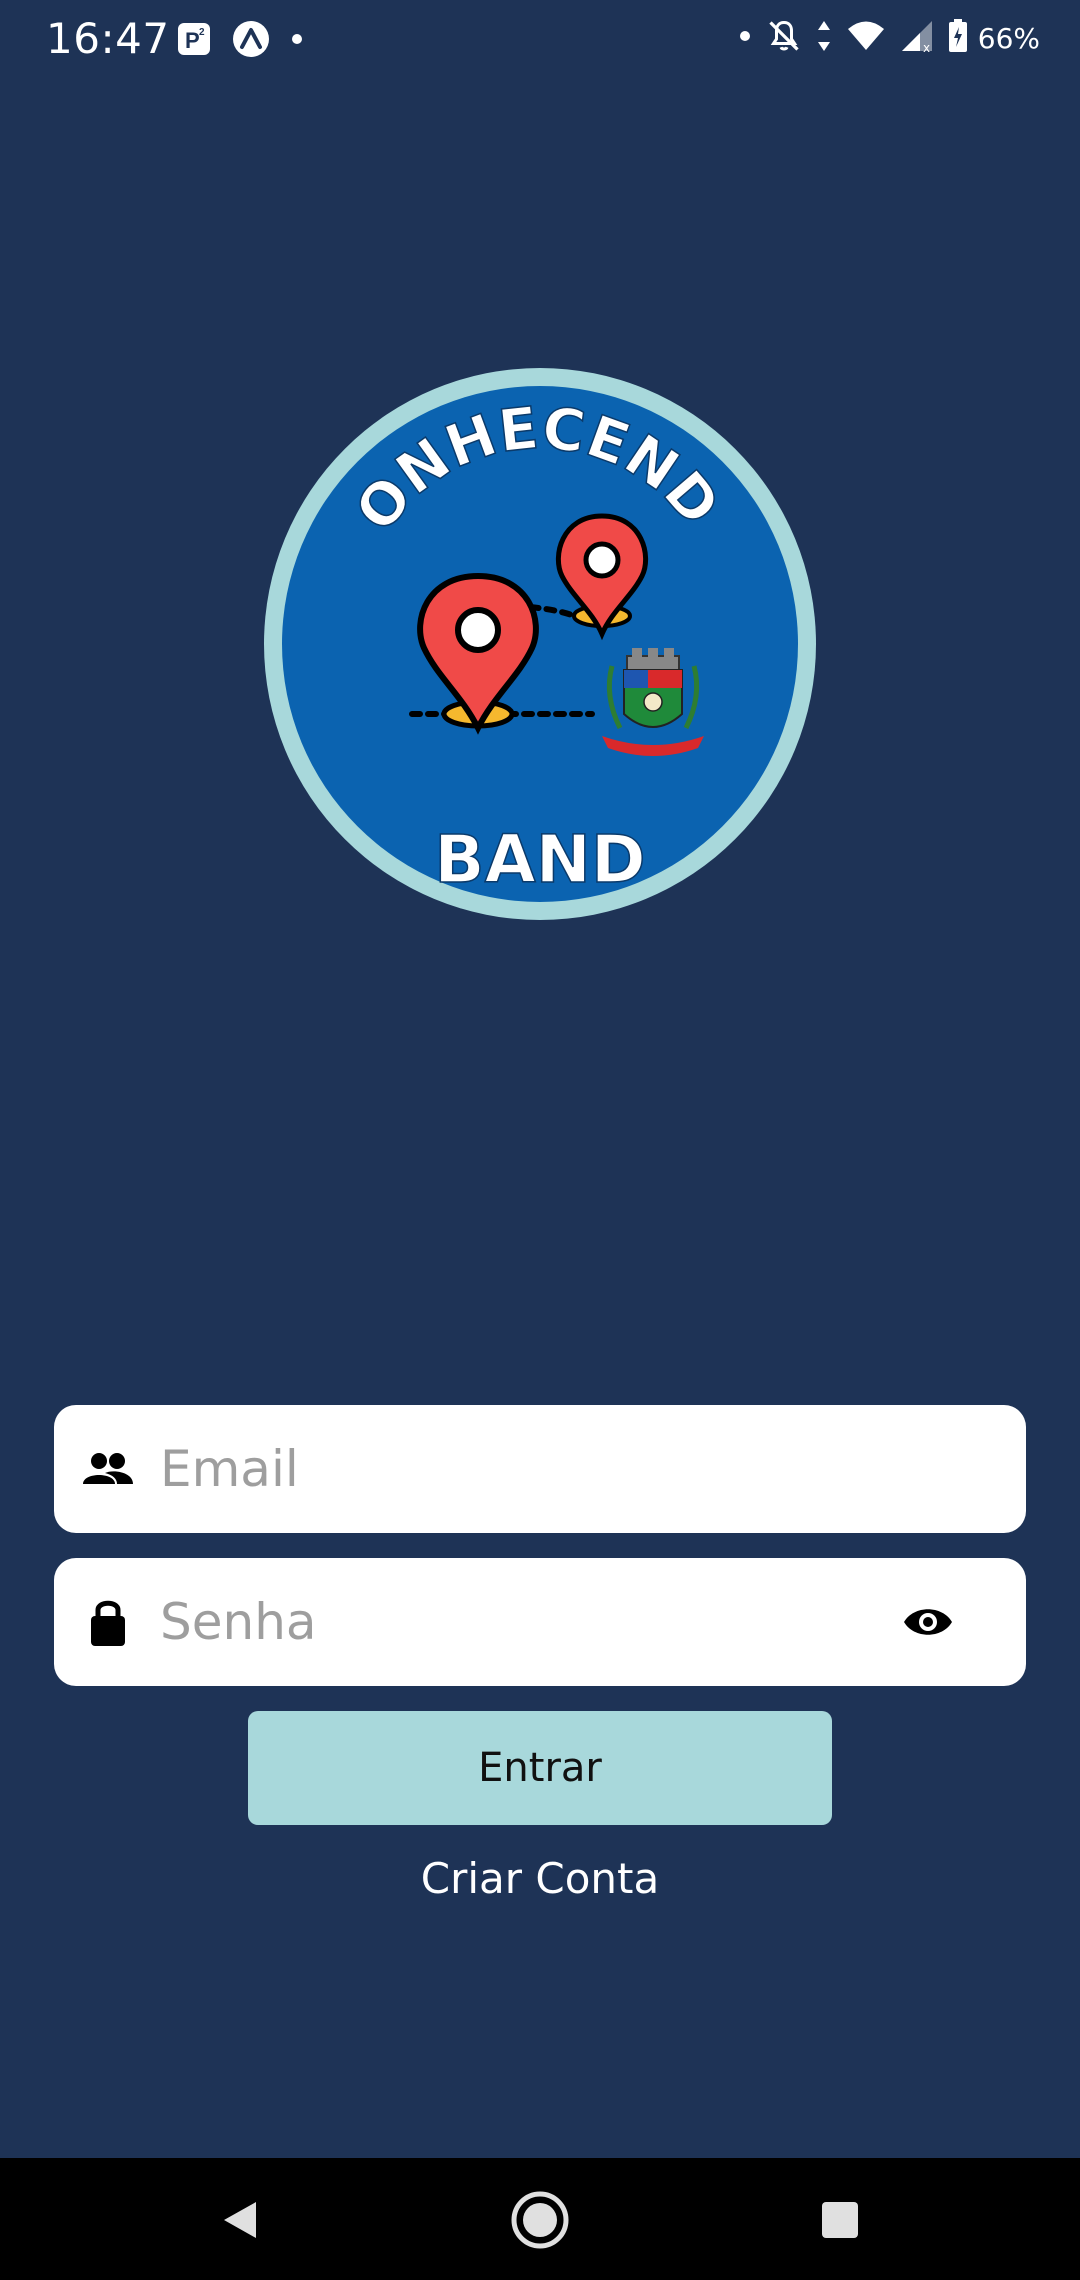 Image resolution: width=1080 pixels, height=2280 pixels. What do you see at coordinates (866, 38) in the screenshot?
I see `wifi-icon` at bounding box center [866, 38].